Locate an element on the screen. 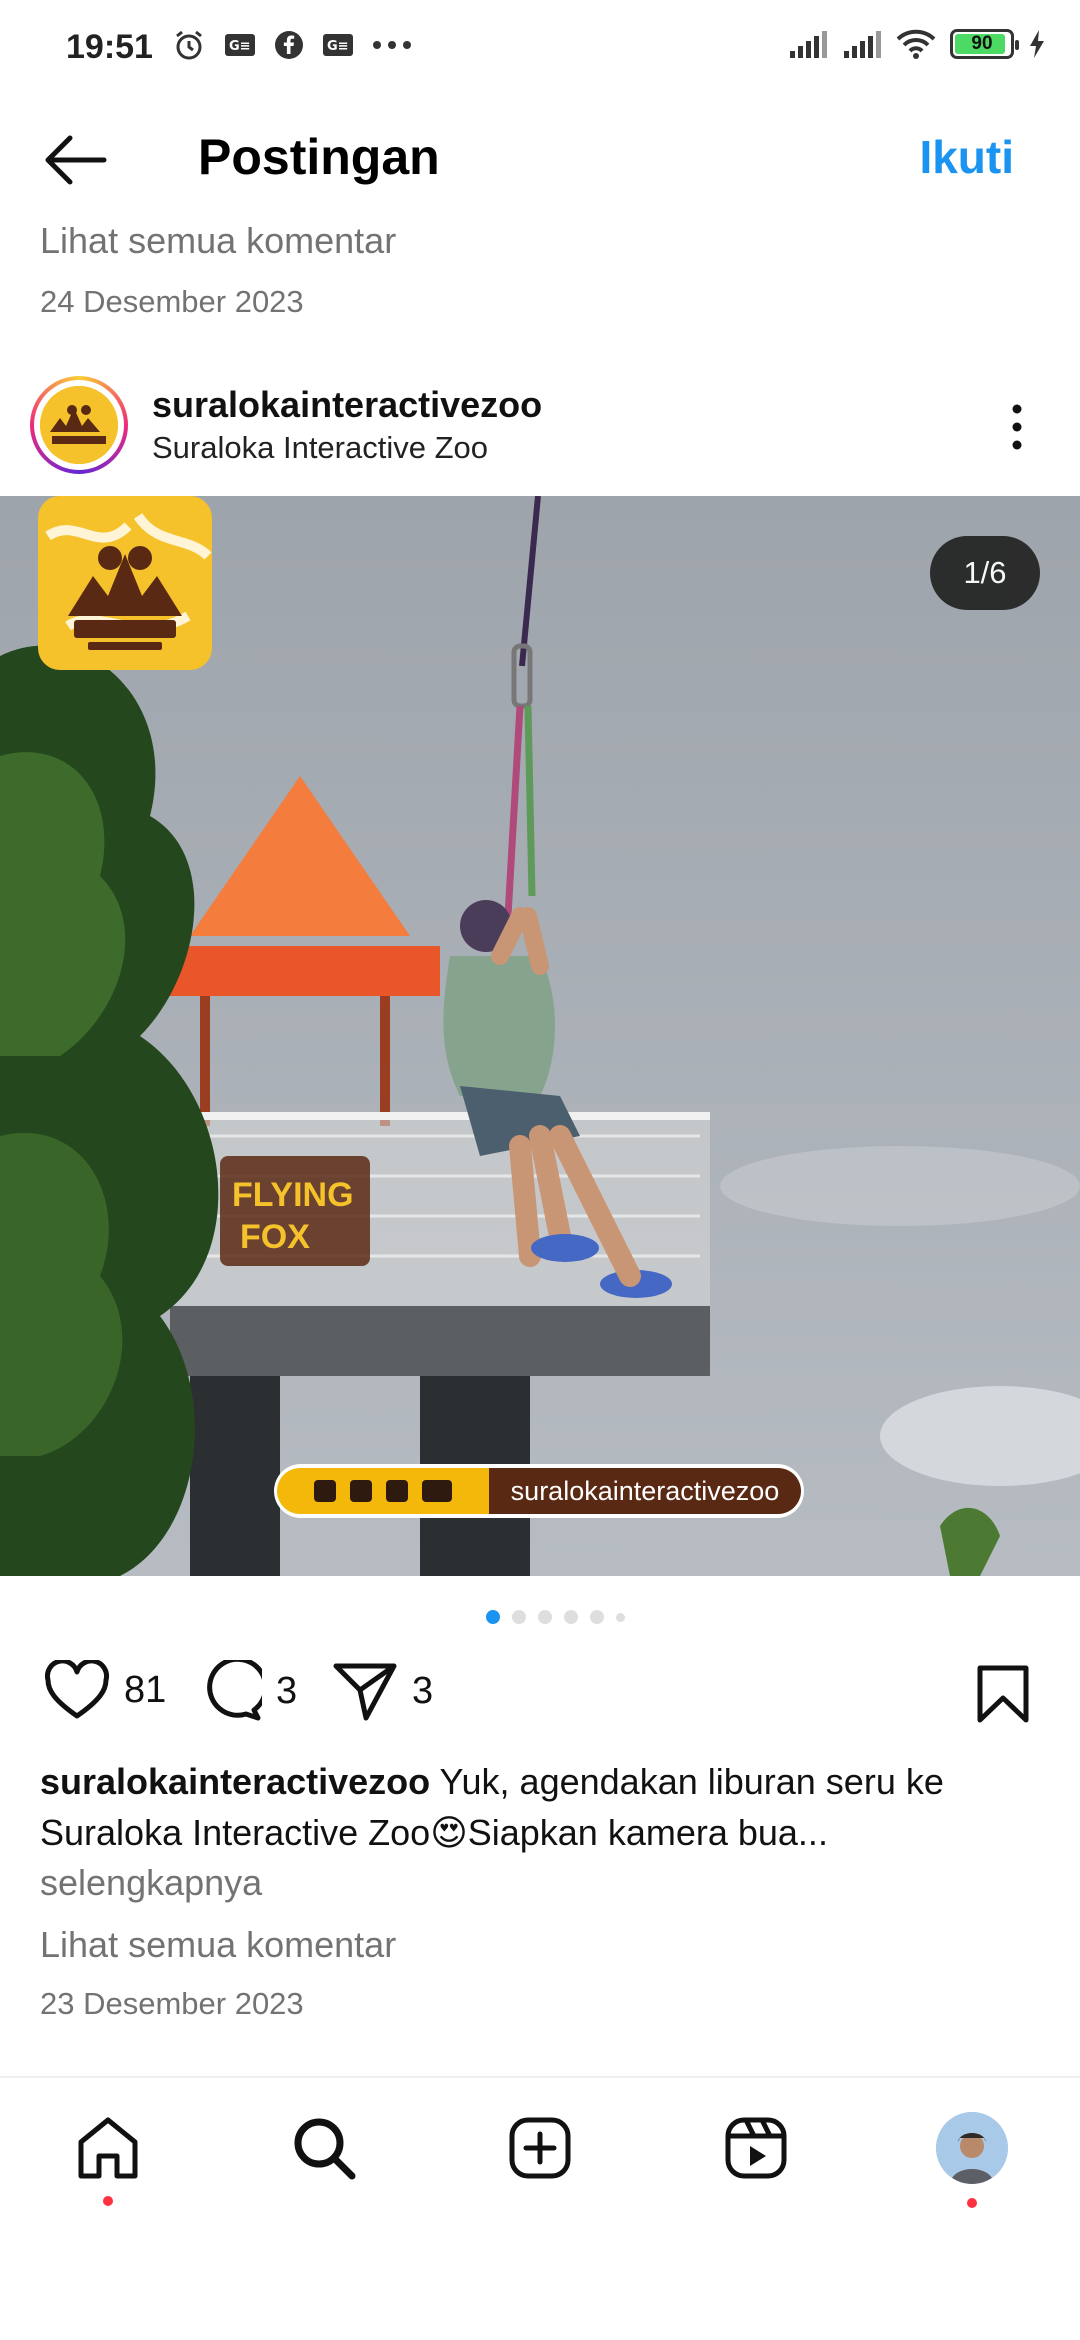 This screenshot has height=2340, width=1080. share-icon is located at coordinates (365, 1691).